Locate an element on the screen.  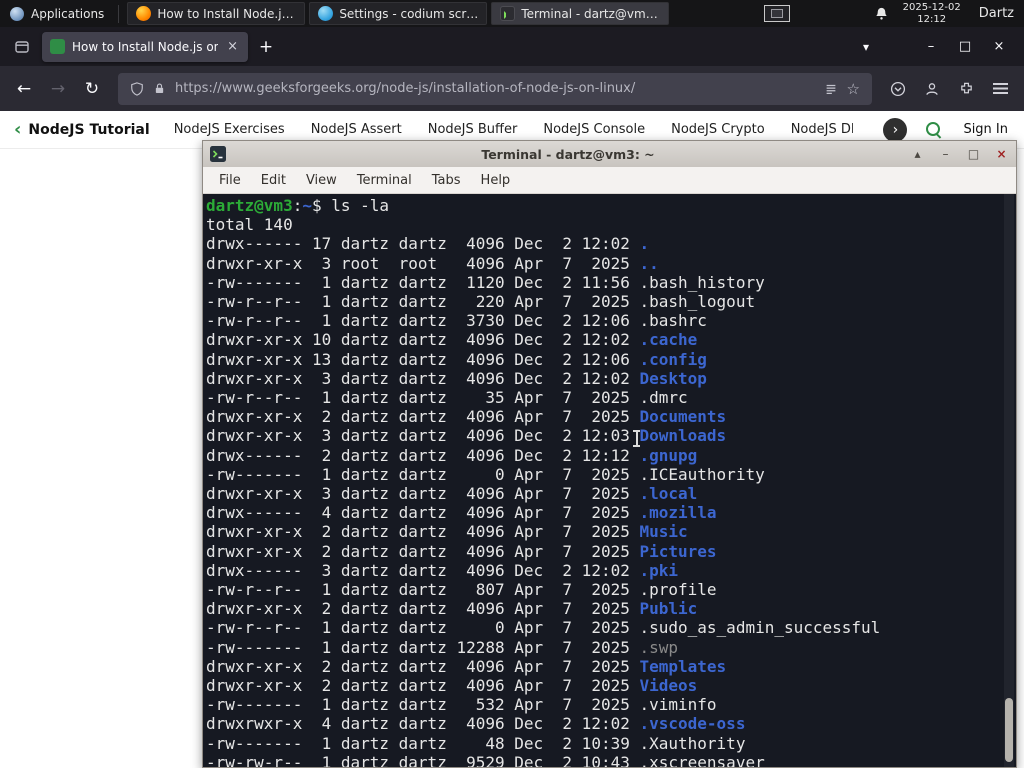
applications-menu: Applications is located at coordinates (57, 13).